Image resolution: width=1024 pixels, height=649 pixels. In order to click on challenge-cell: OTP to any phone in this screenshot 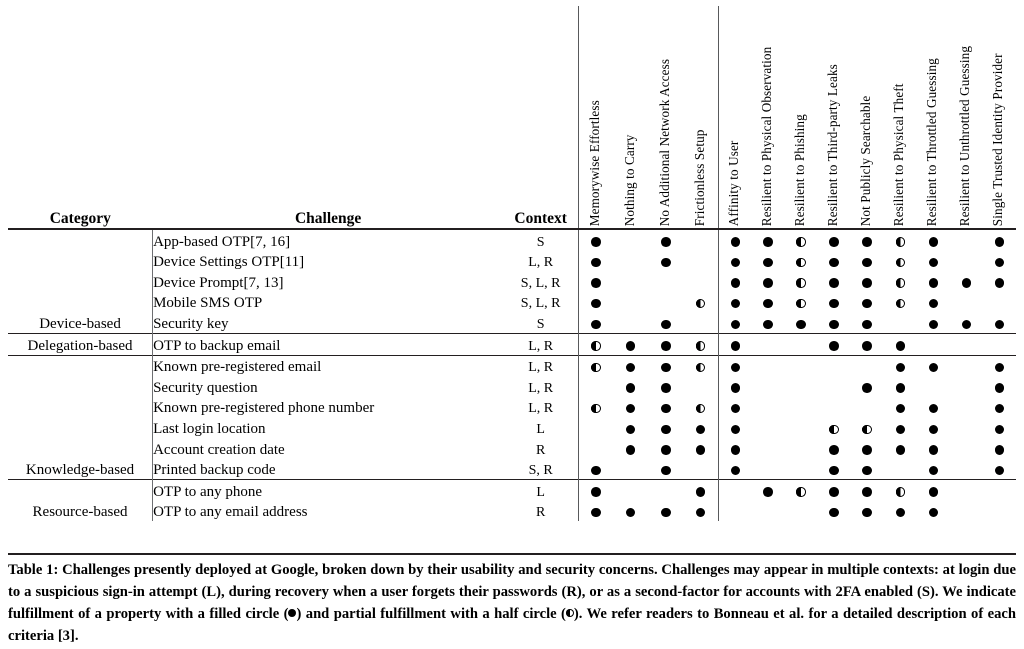, I will do `click(328, 490)`.